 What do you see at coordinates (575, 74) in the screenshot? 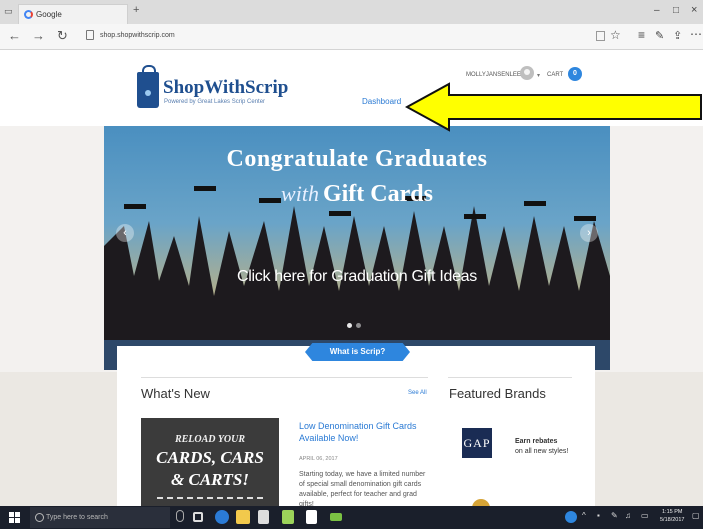
I see `cart-count-badge: 0` at bounding box center [575, 74].